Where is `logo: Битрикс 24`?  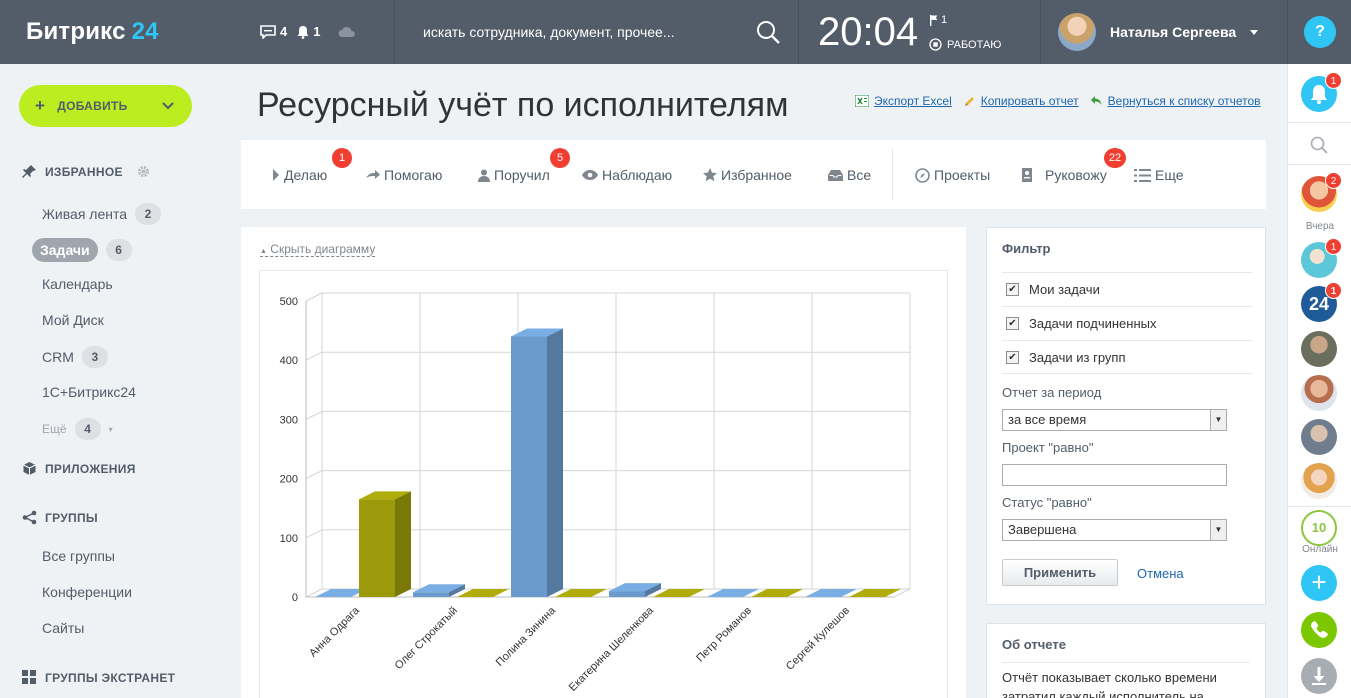 logo: Битрикс 24 is located at coordinates (92, 32).